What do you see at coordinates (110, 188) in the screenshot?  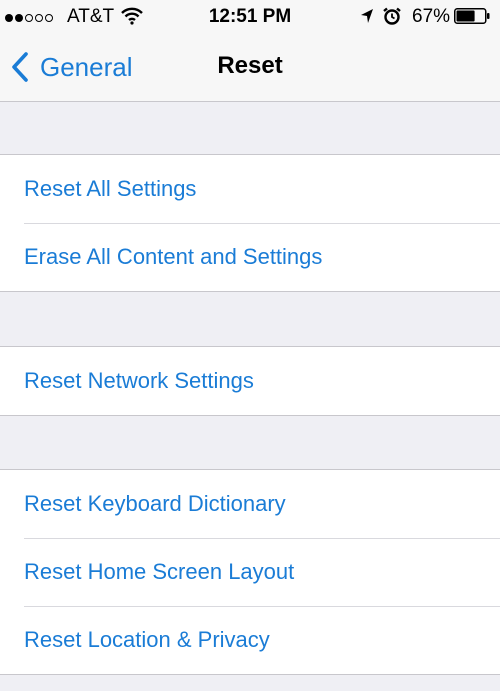 I see `row-label: Reset All Settings` at bounding box center [110, 188].